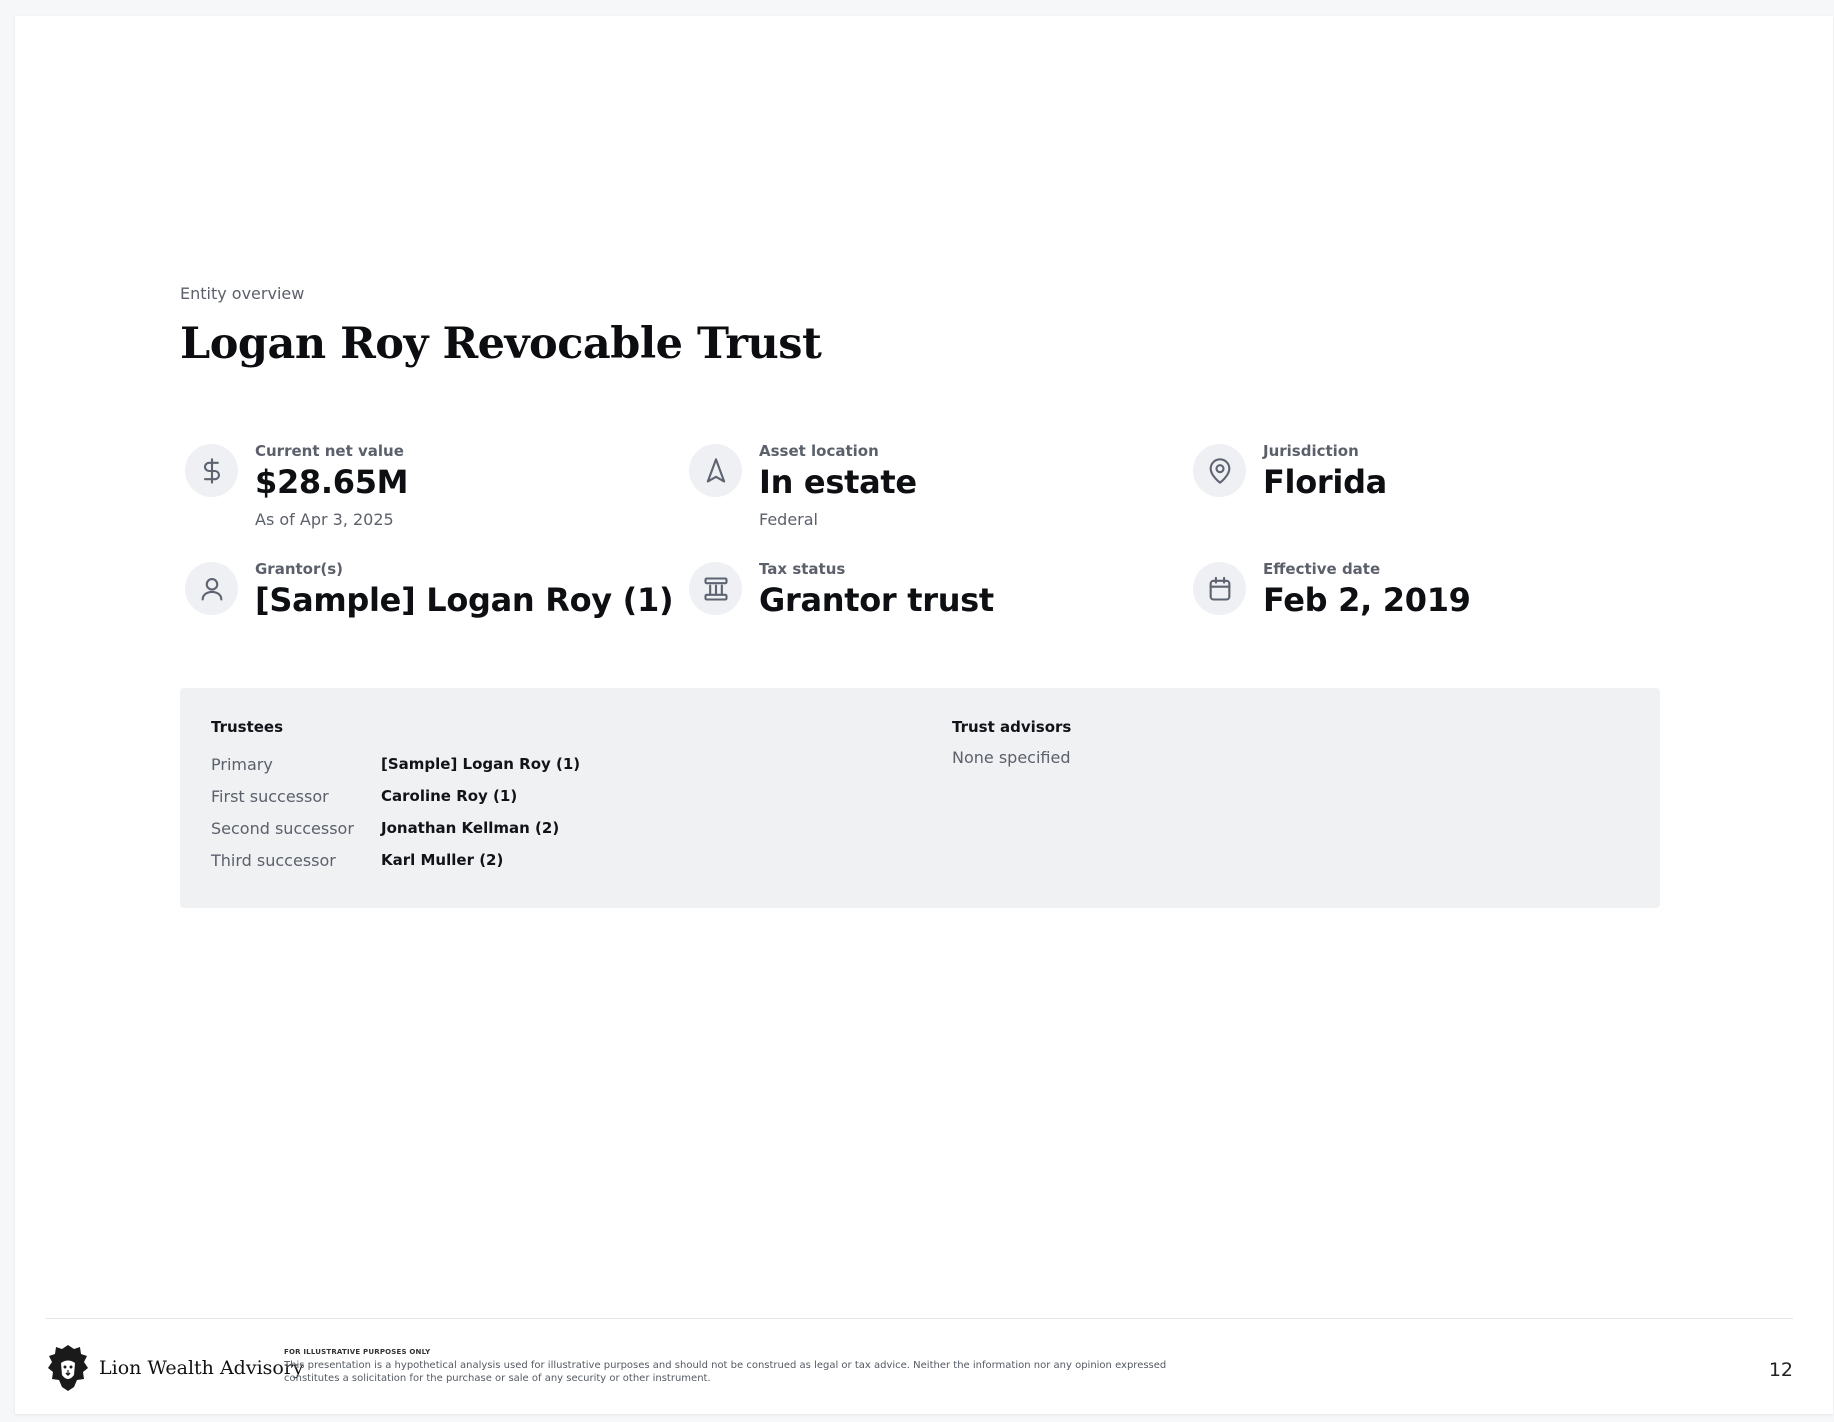  Describe the element at coordinates (819, 451) in the screenshot. I see `stat-label: Asset location` at that location.